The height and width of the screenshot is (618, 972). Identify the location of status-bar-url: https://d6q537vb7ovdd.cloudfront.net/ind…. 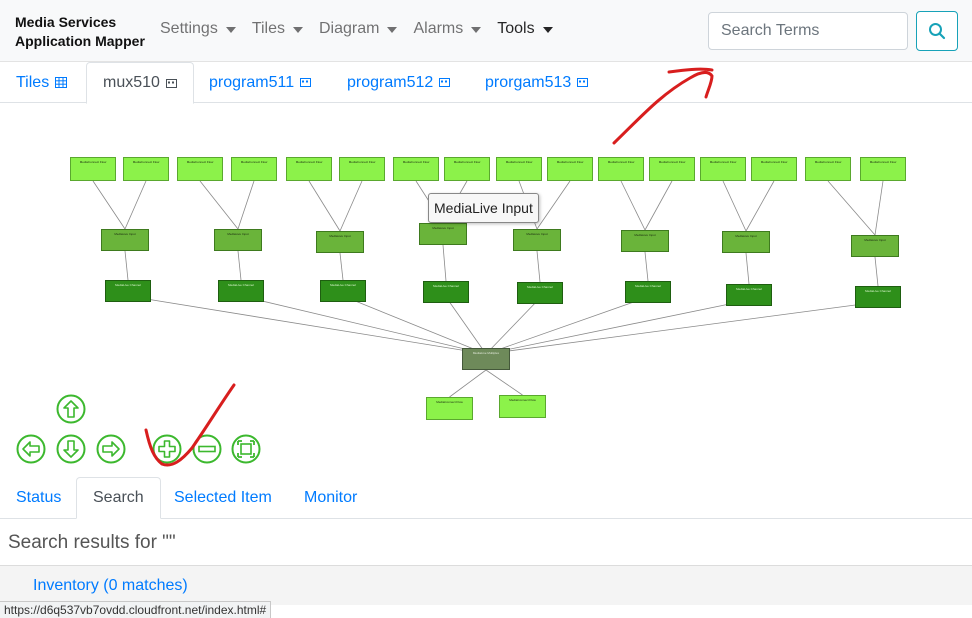
(136, 609).